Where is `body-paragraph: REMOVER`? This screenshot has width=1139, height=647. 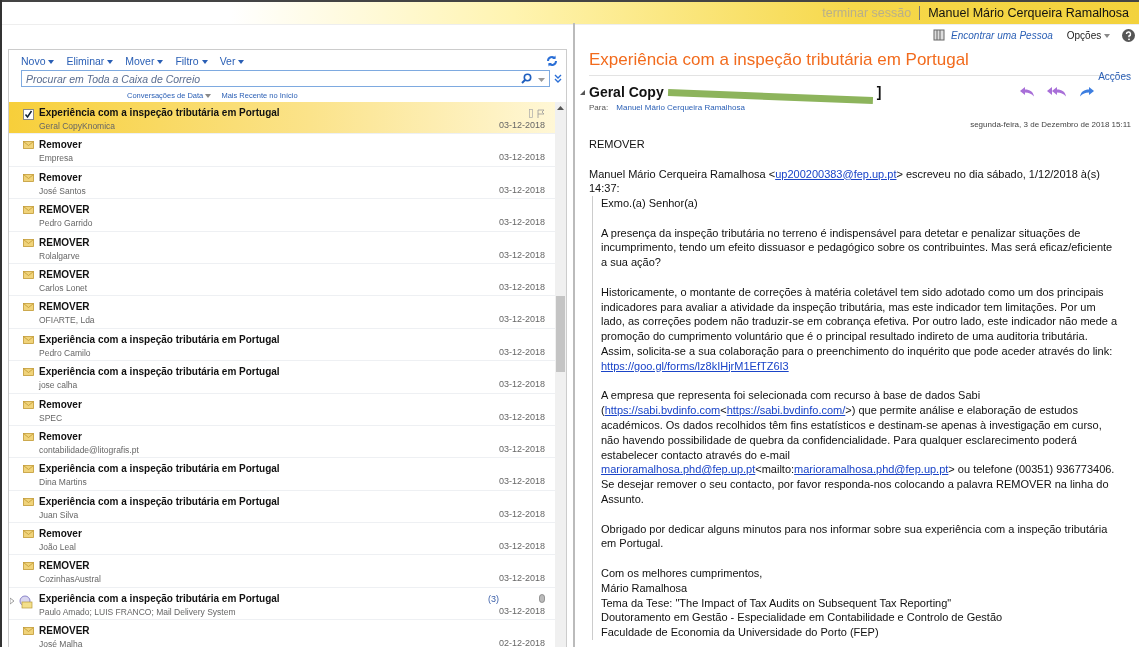 body-paragraph: REMOVER is located at coordinates (617, 144).